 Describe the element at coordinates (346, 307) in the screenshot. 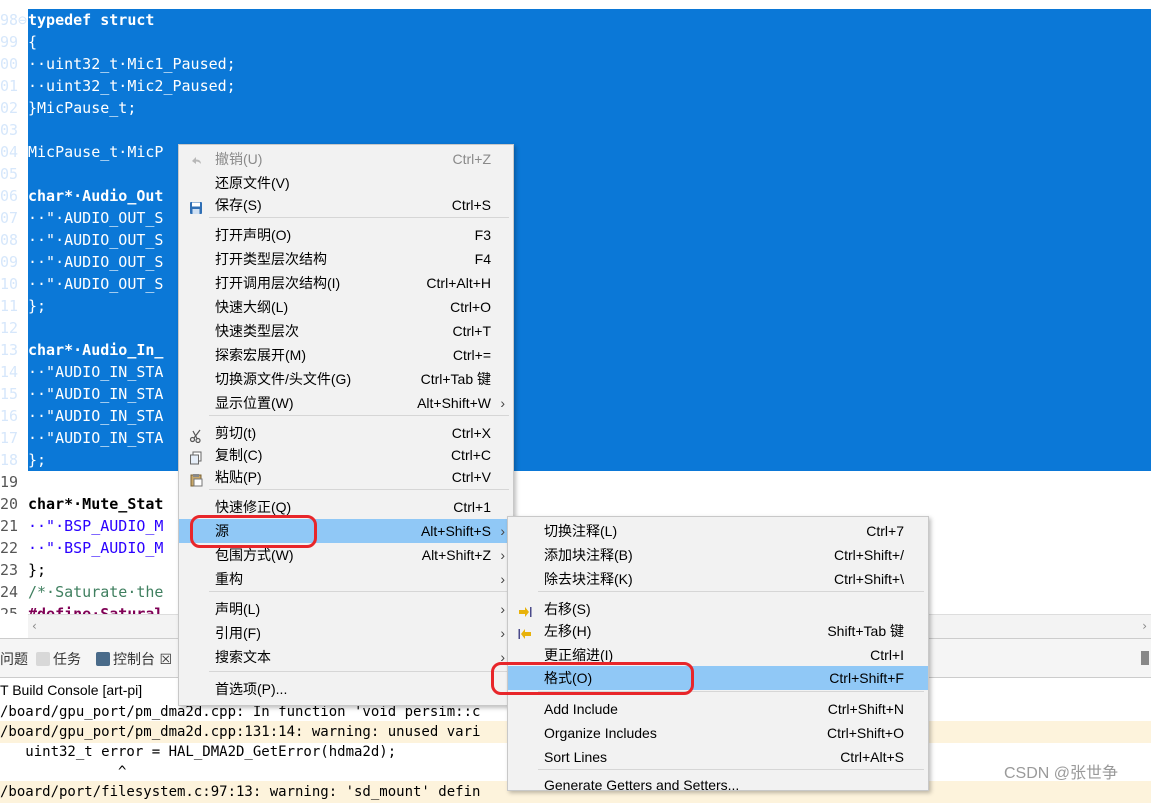

I see `menu-item: 快速大纲(L) Ctrl+O` at that location.